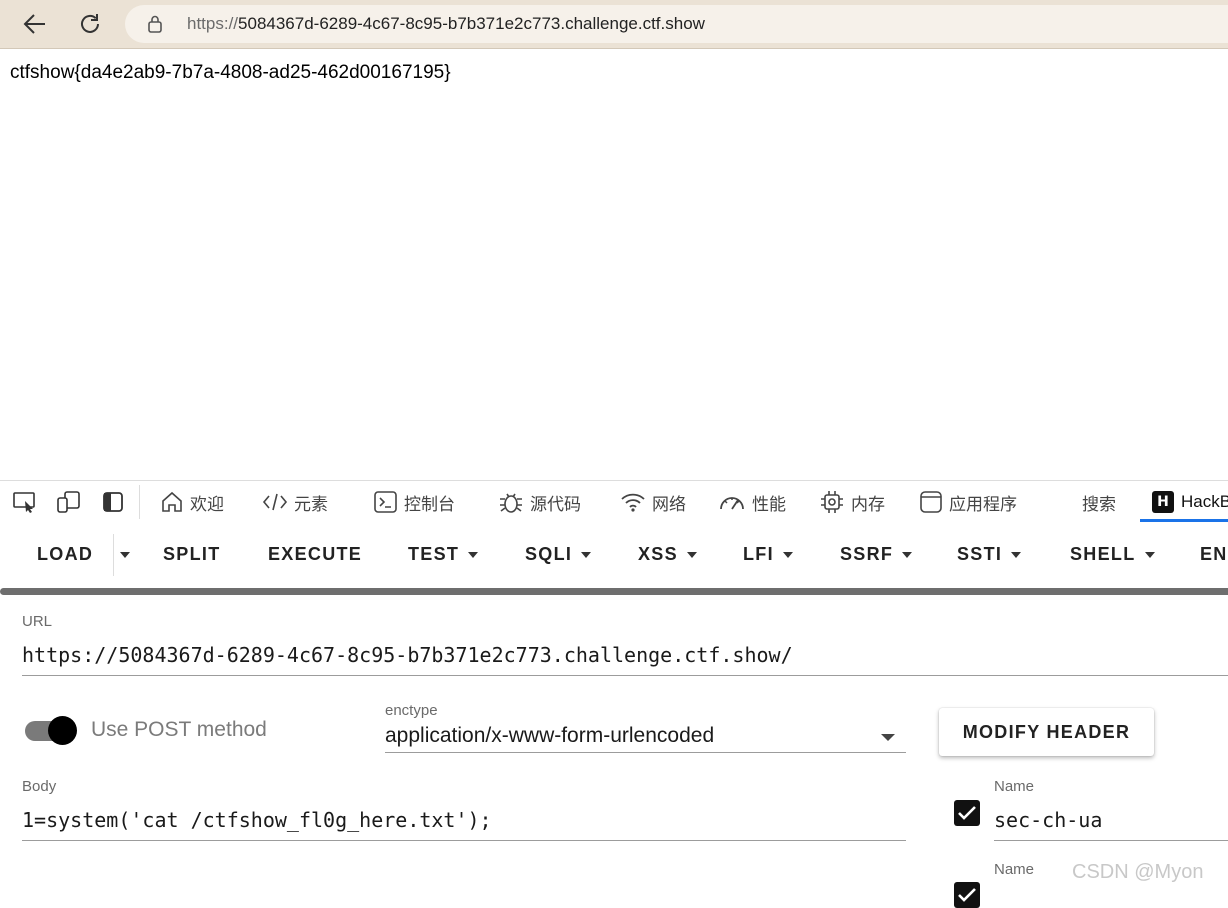 This screenshot has height=908, width=1228. What do you see at coordinates (511, 503) in the screenshot?
I see `bug-icon` at bounding box center [511, 503].